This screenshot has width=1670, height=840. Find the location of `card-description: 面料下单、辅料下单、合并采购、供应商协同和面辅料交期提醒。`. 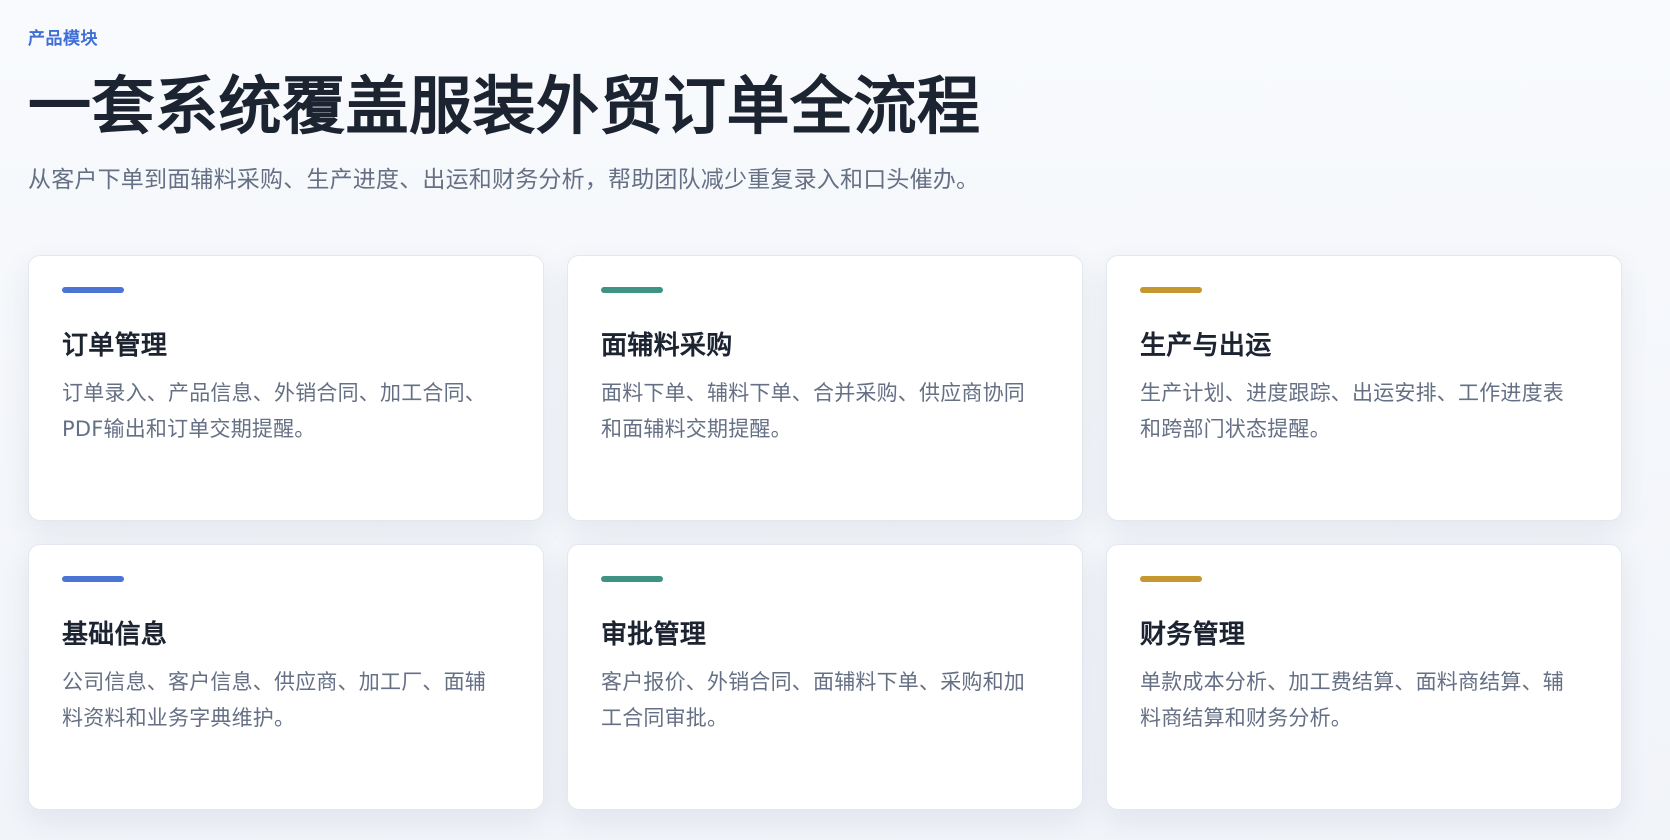

card-description: 面料下单、辅料下单、合并采购、供应商协同和面辅料交期提醒。 is located at coordinates (813, 411).